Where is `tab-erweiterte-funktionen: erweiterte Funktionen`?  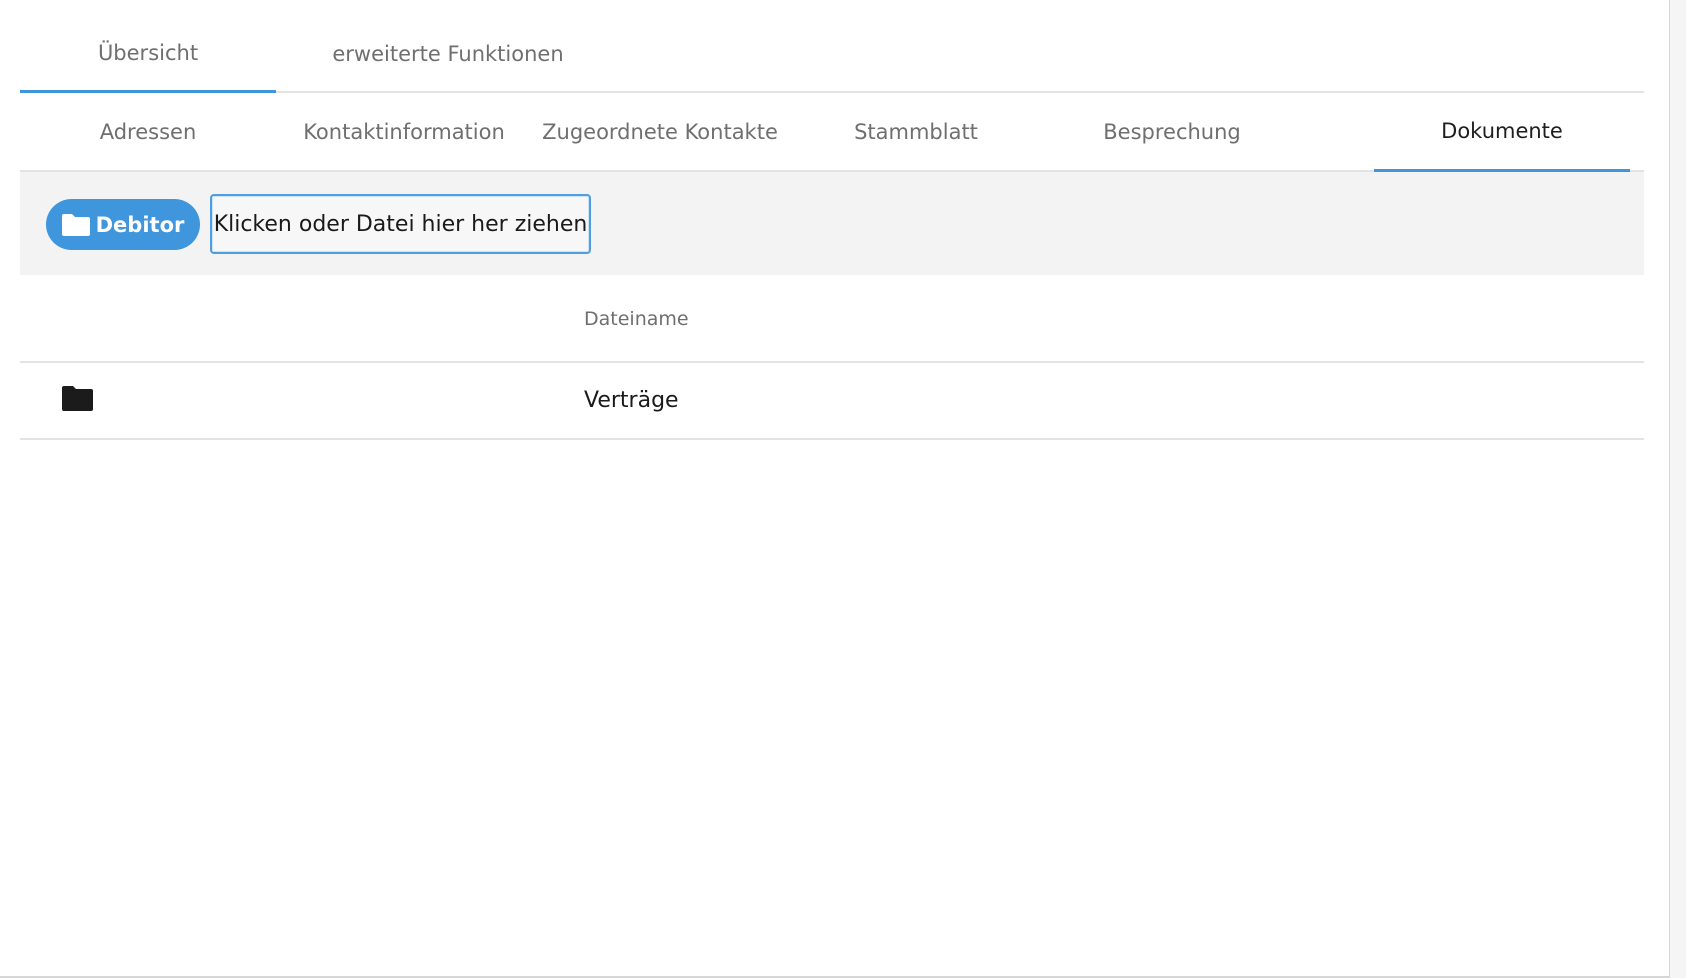
tab-erweiterte-funktionen: erweiterte Funktionen is located at coordinates (448, 53).